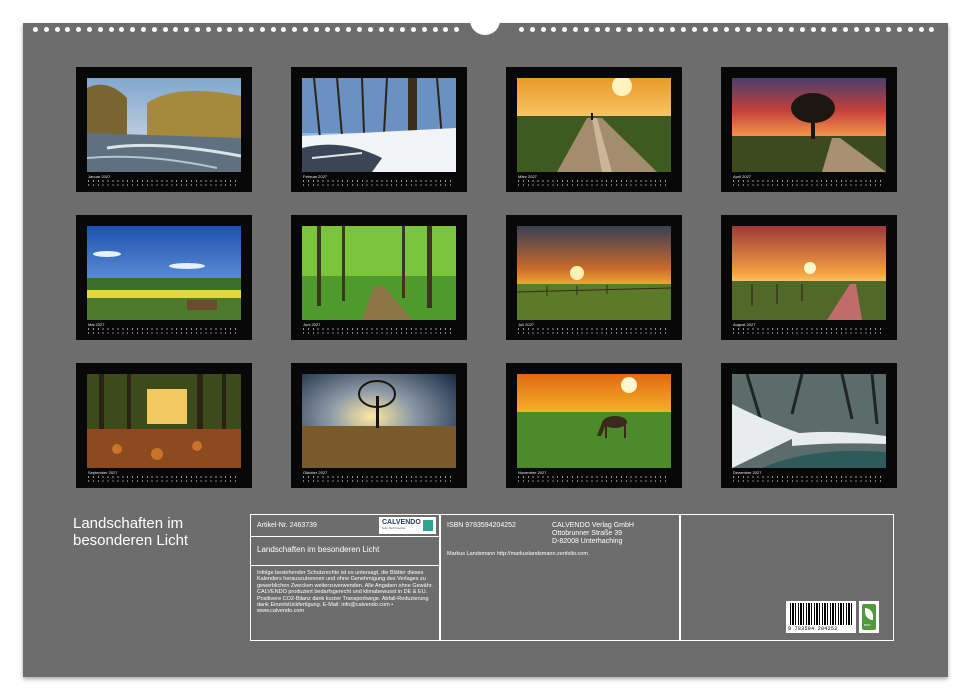 This screenshot has width=971, height=700. I want to click on month-thumbnail-april: April 2027, so click(809, 129).